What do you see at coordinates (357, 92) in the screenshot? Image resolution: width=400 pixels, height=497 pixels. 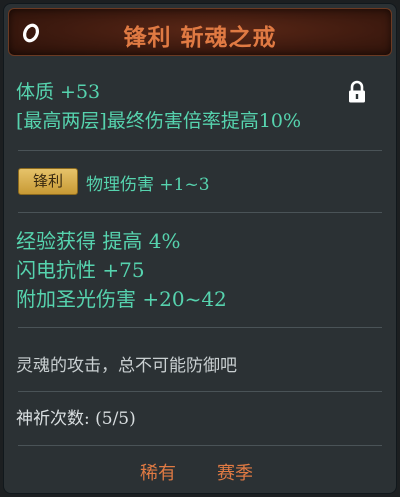 I see `lock-icon` at bounding box center [357, 92].